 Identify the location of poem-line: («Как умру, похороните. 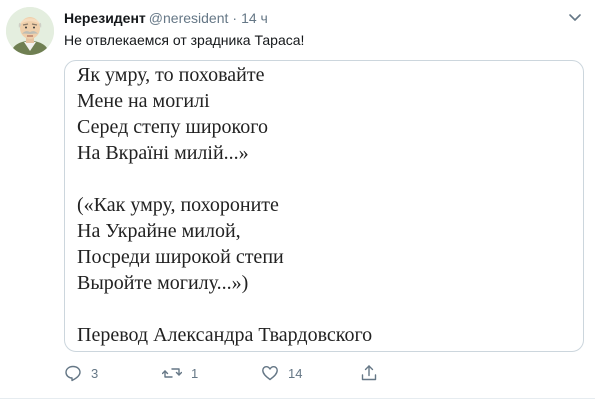
(178, 205).